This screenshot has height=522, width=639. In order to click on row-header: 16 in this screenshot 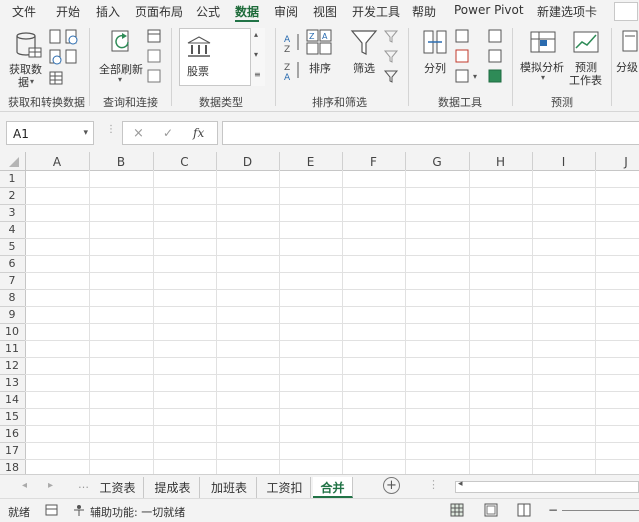, I will do `click(12, 433)`.